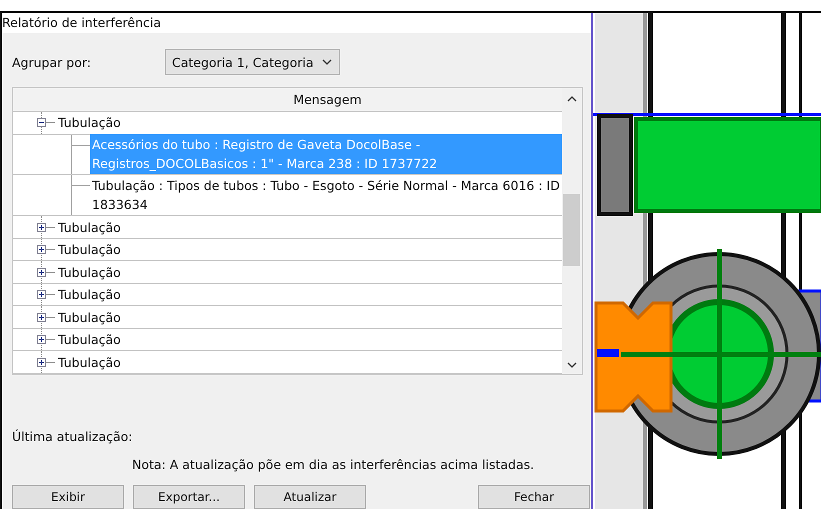 This screenshot has width=821, height=509. What do you see at coordinates (327, 62) in the screenshot?
I see `dropdown-caret-icon` at bounding box center [327, 62].